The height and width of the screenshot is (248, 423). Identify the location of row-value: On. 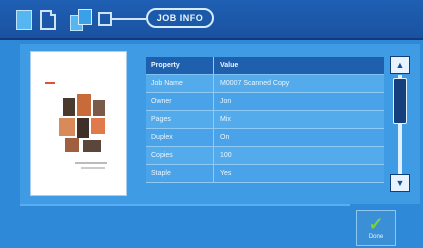
(225, 137).